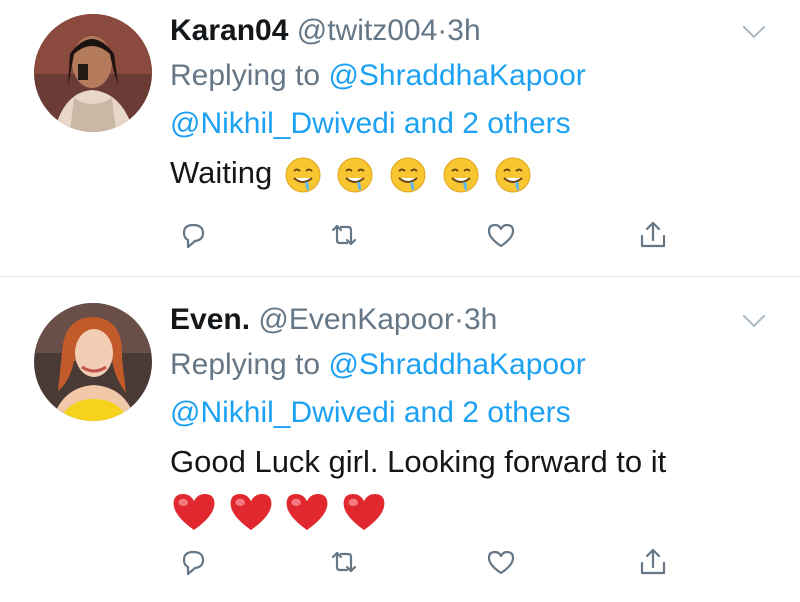 Image resolution: width=800 pixels, height=602 pixels. I want to click on tweet-text: Waiting, so click(465, 173).